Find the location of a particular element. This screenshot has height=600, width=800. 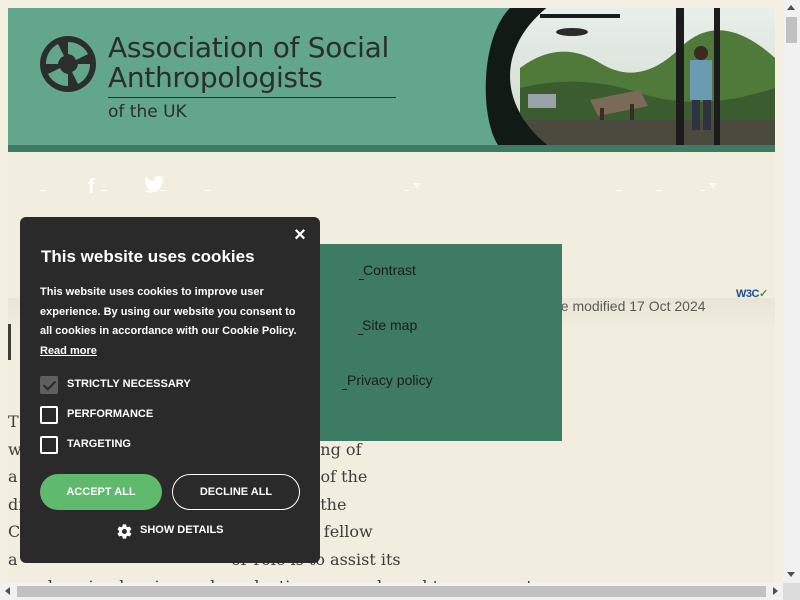

cookie-option-label: PERFORMANCE is located at coordinates (110, 414).